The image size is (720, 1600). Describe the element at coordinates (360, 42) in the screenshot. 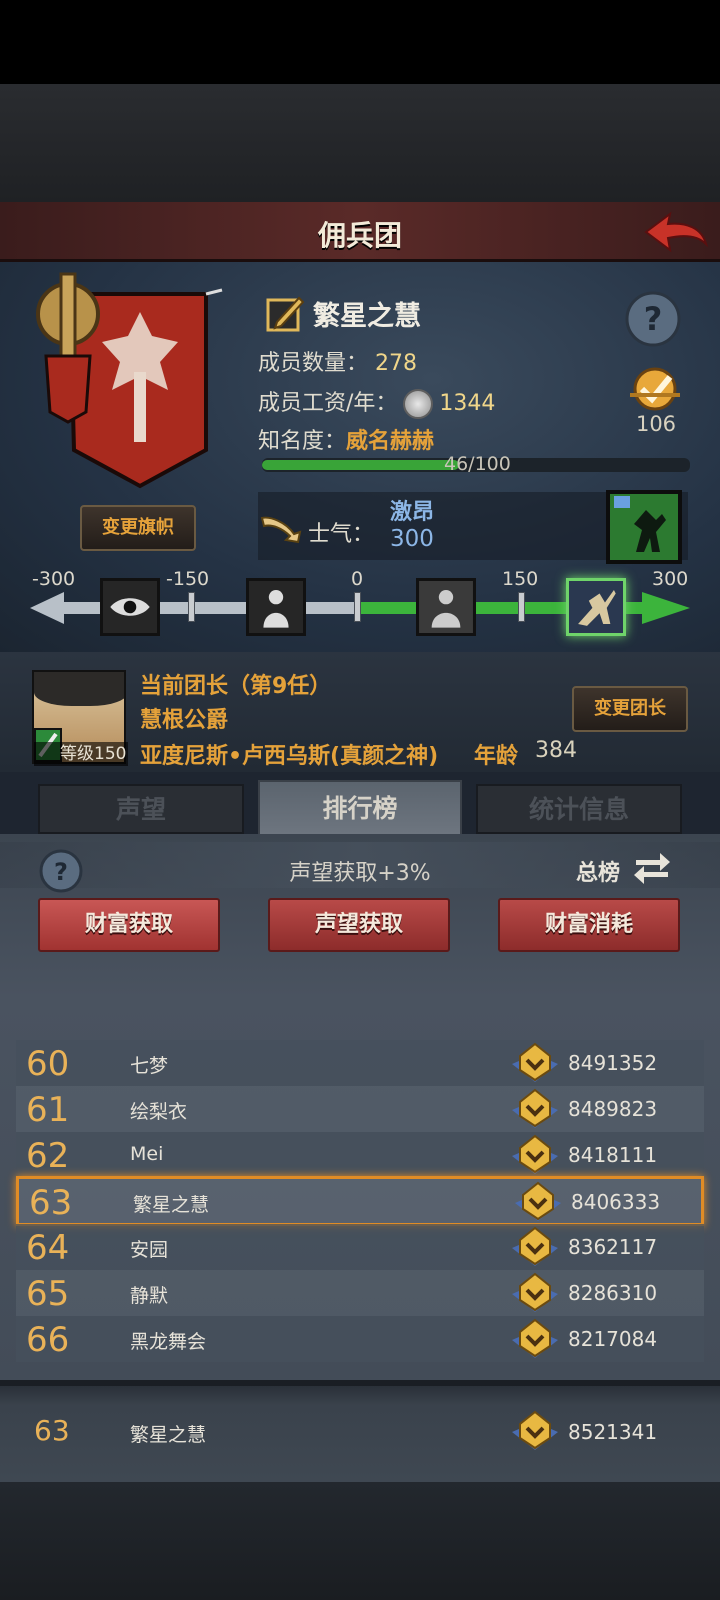

I see `status-bar-area` at that location.